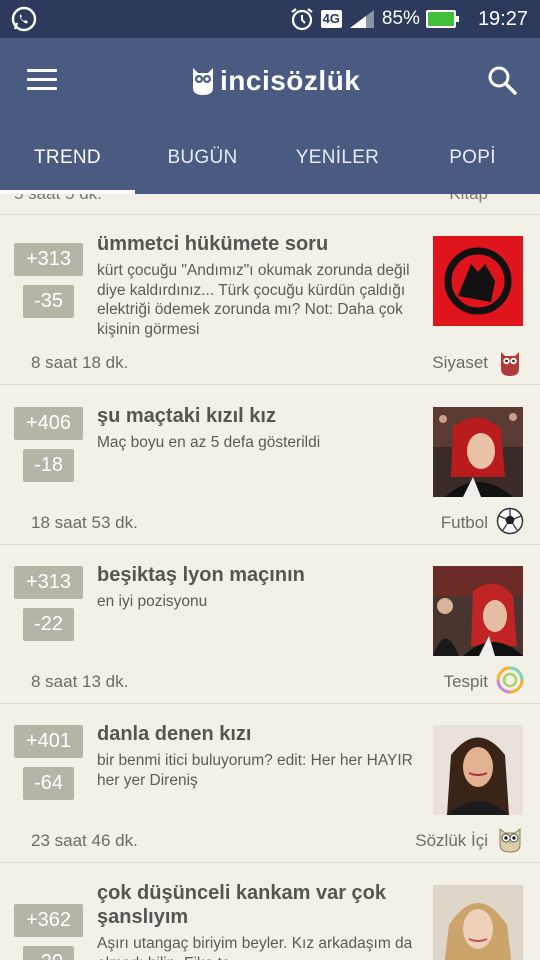 This screenshot has width=540, height=960. I want to click on entry-category: Kitap, so click(468, 199).